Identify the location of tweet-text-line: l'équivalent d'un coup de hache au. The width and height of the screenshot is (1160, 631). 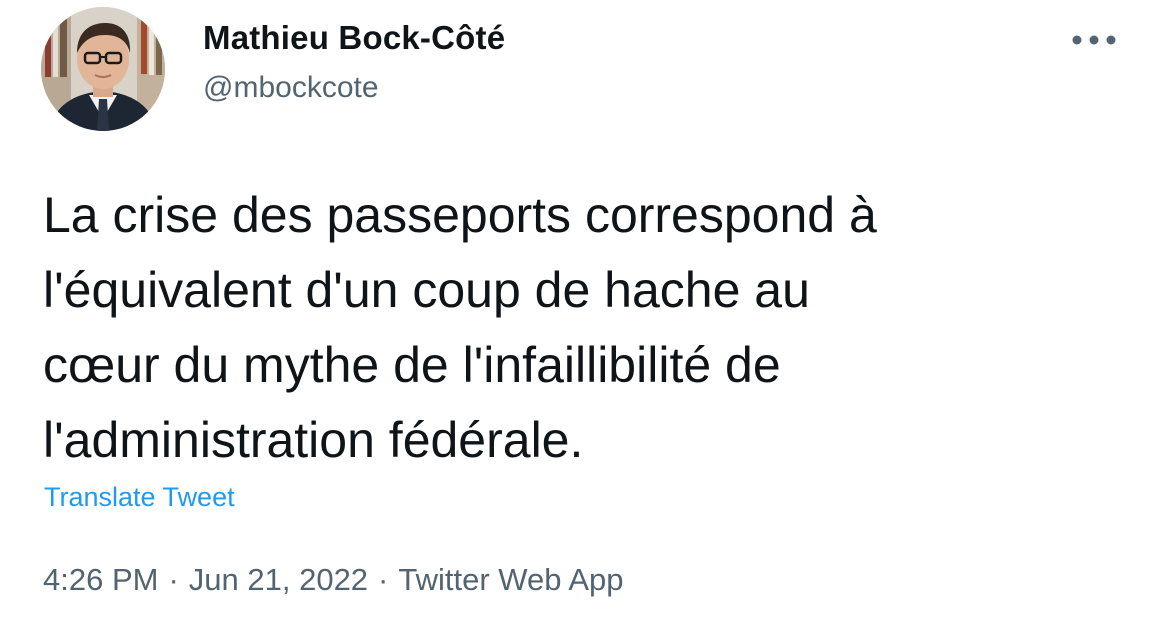
(426, 290).